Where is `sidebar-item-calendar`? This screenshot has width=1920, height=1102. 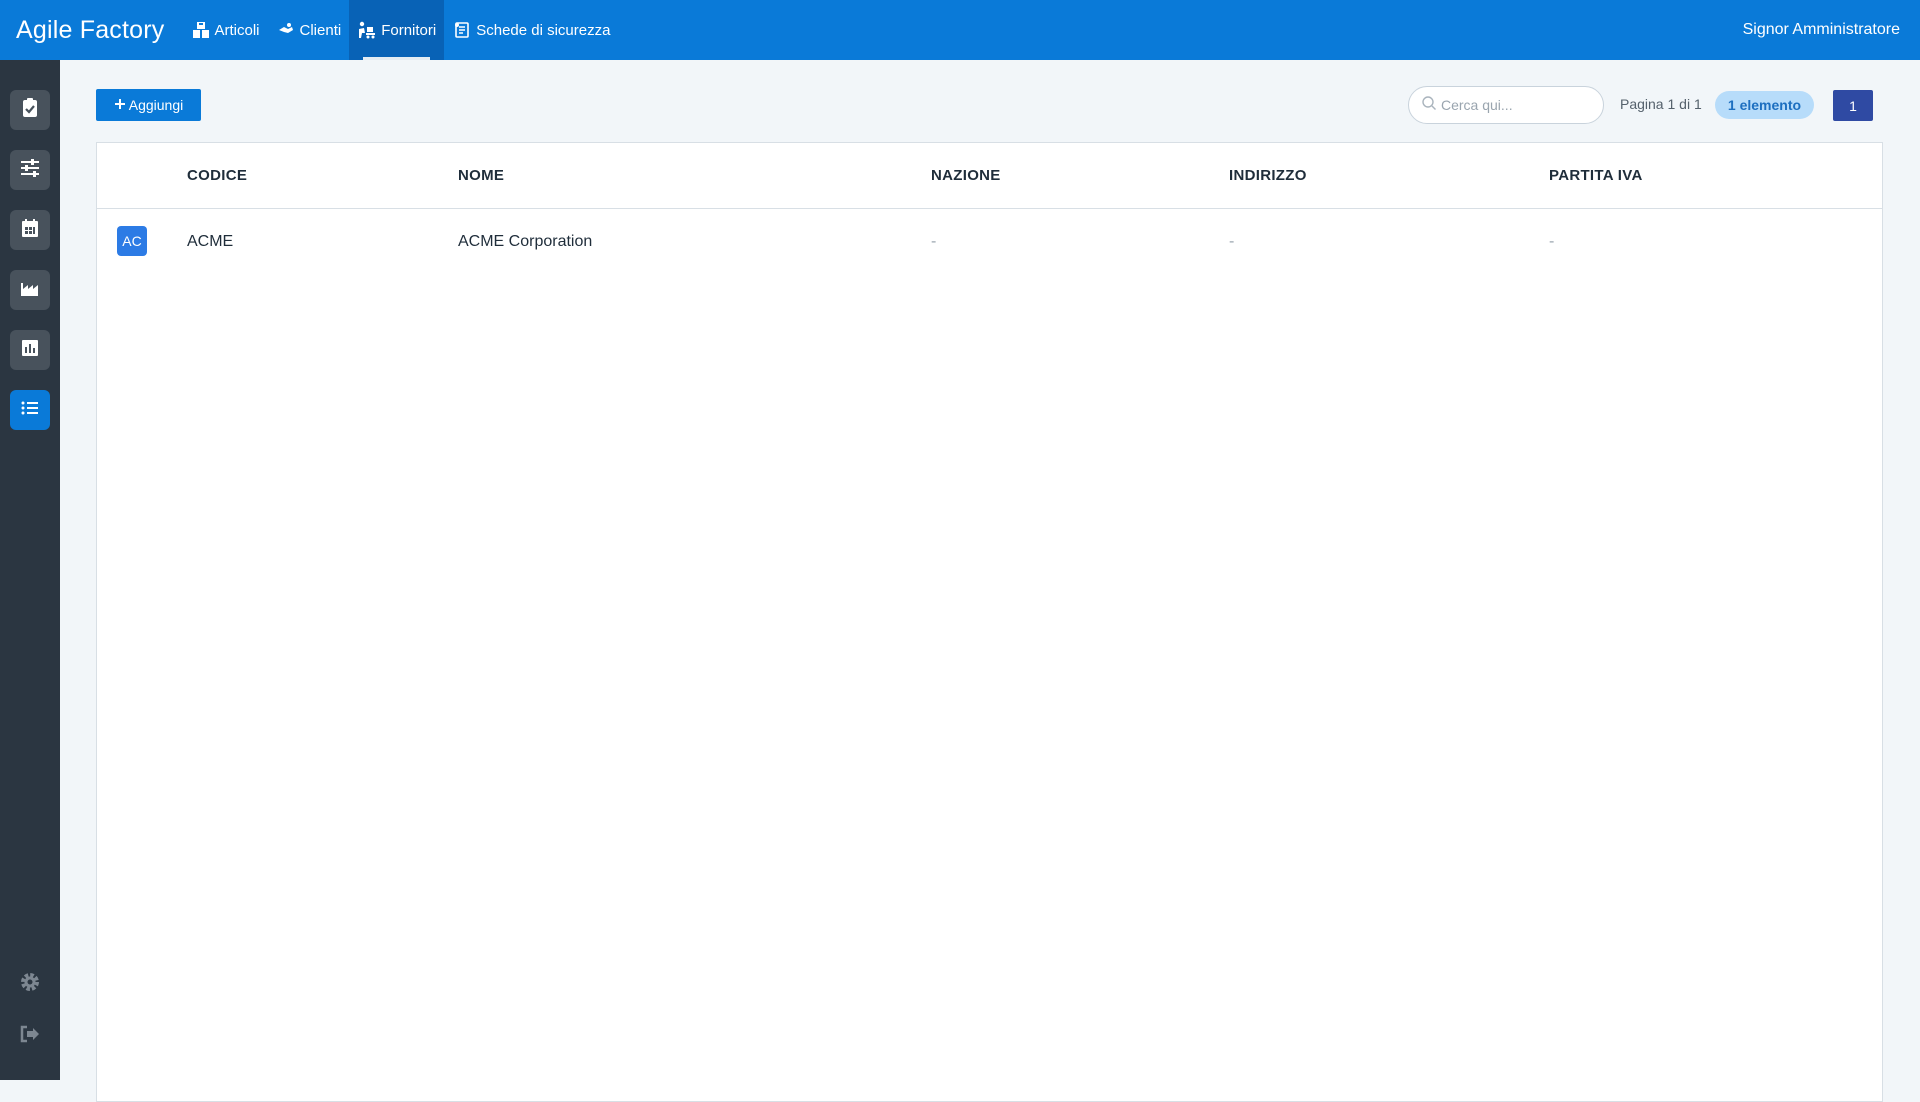 sidebar-item-calendar is located at coordinates (30, 230).